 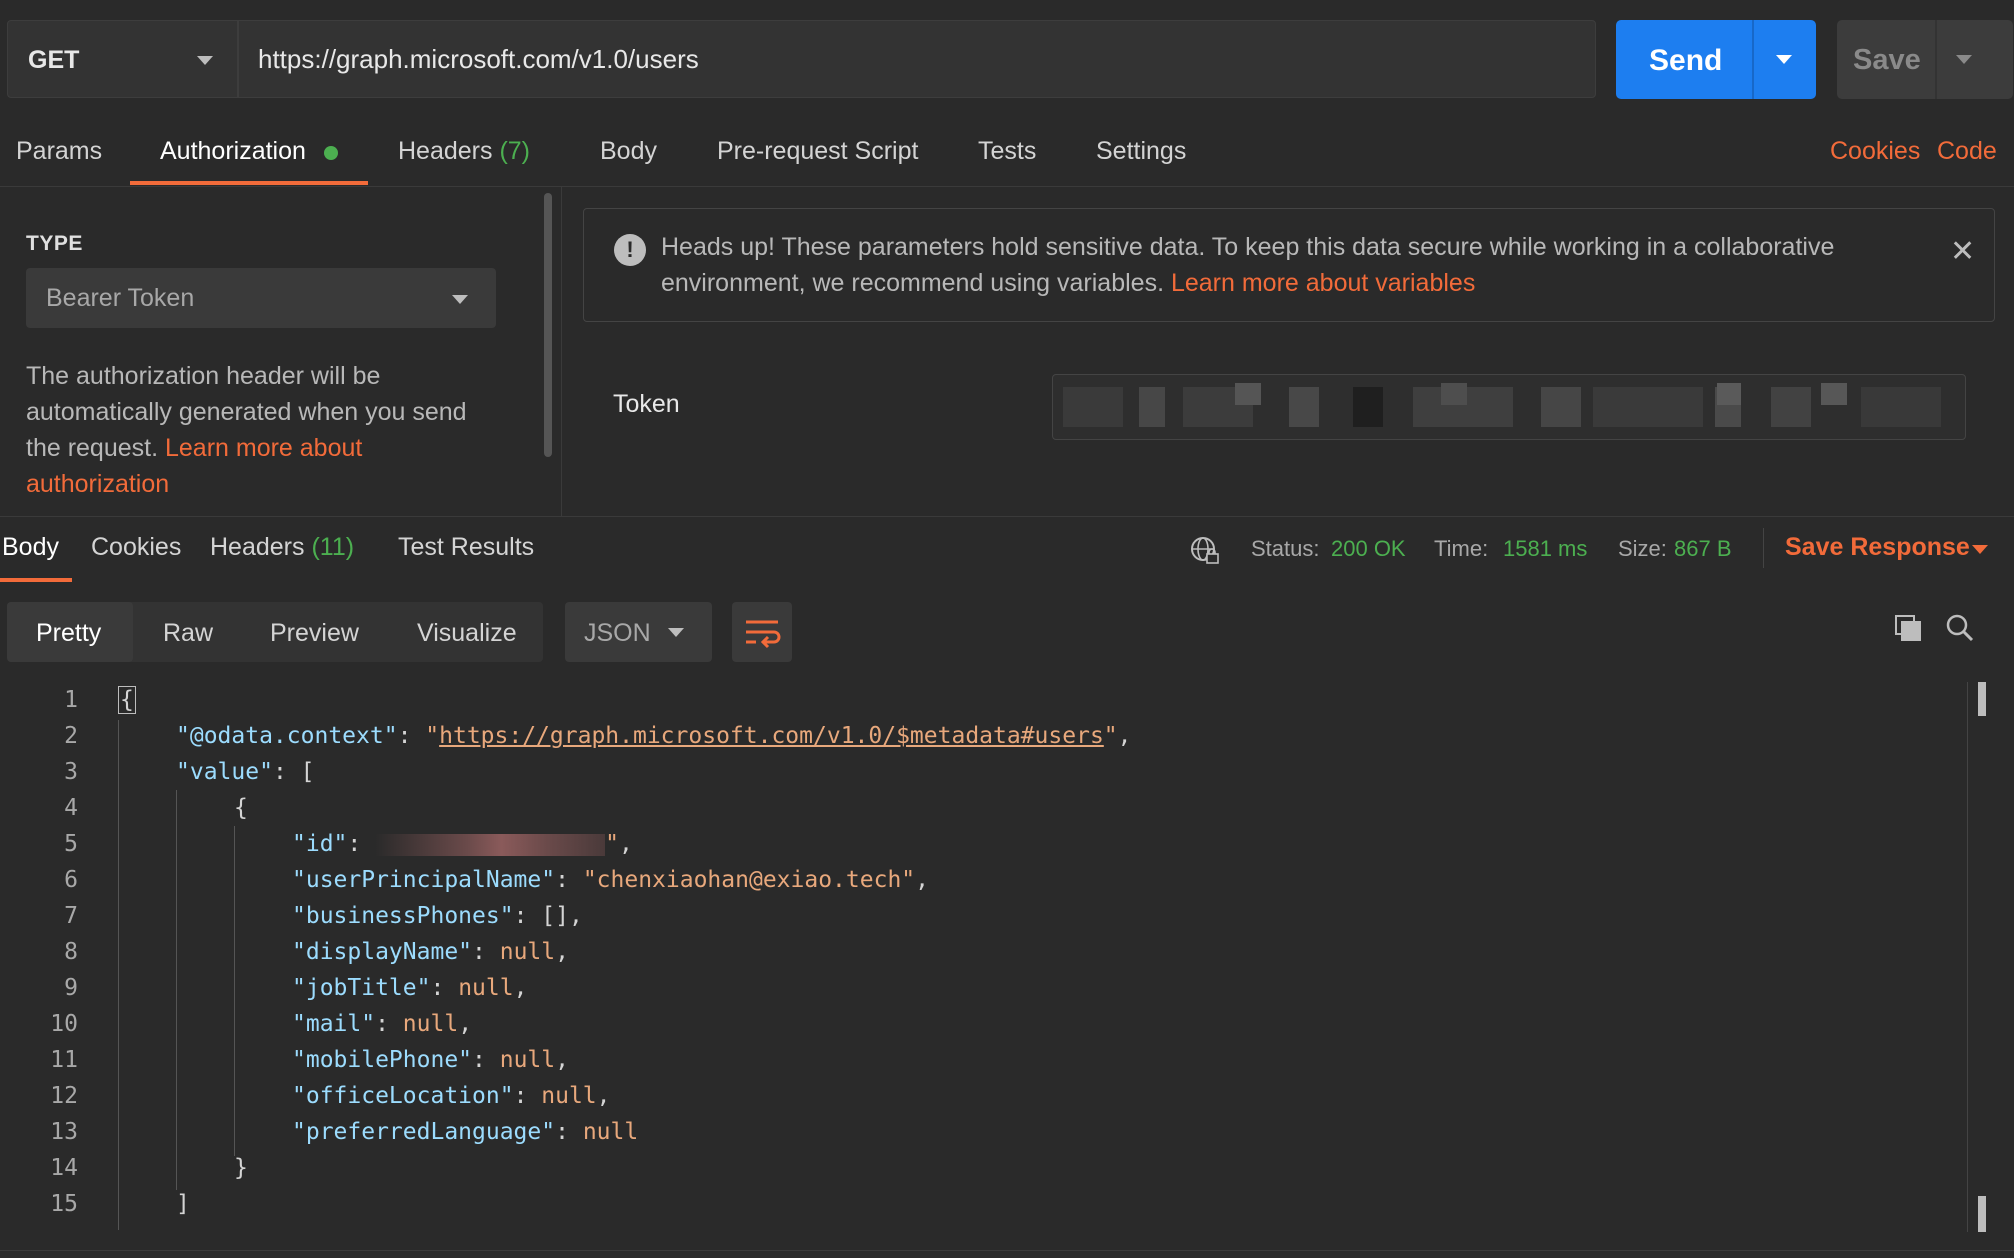 I want to click on request-response-divider, so click(x=1007, y=516).